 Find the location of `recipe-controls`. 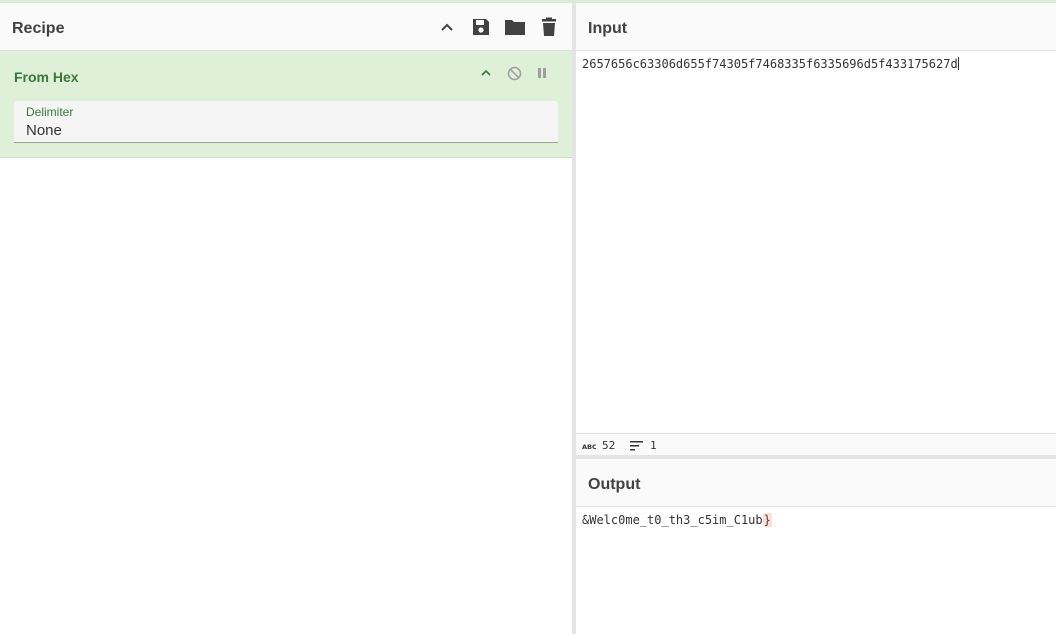

recipe-controls is located at coordinates (498, 27).